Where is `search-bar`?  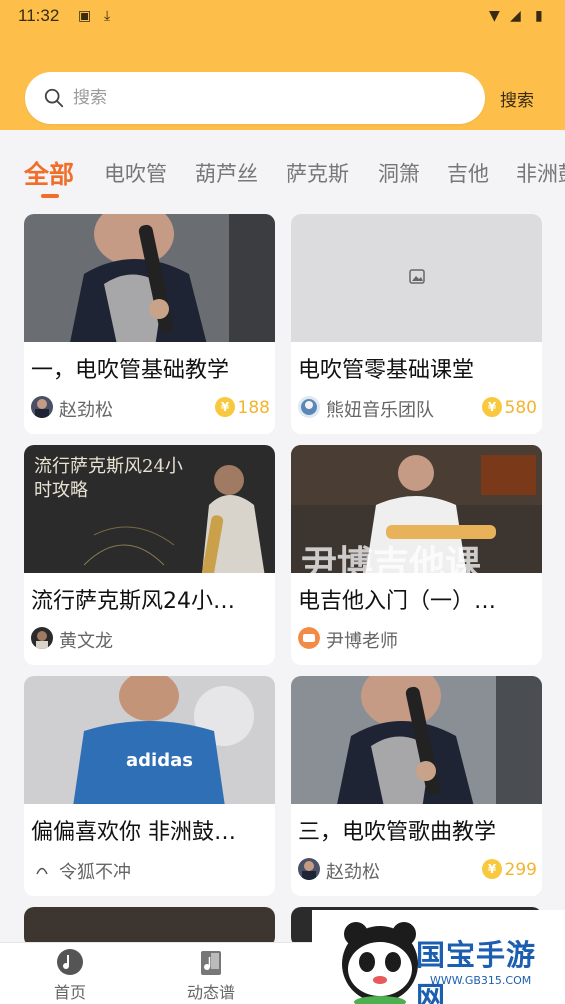
search-bar is located at coordinates (255, 98).